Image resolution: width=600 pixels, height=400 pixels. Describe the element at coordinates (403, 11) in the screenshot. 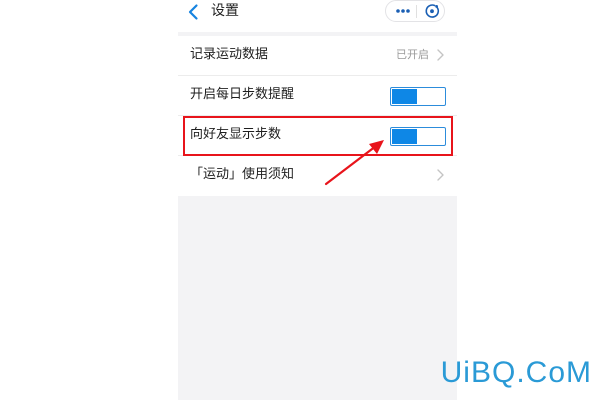

I see `more-dots-icon` at that location.